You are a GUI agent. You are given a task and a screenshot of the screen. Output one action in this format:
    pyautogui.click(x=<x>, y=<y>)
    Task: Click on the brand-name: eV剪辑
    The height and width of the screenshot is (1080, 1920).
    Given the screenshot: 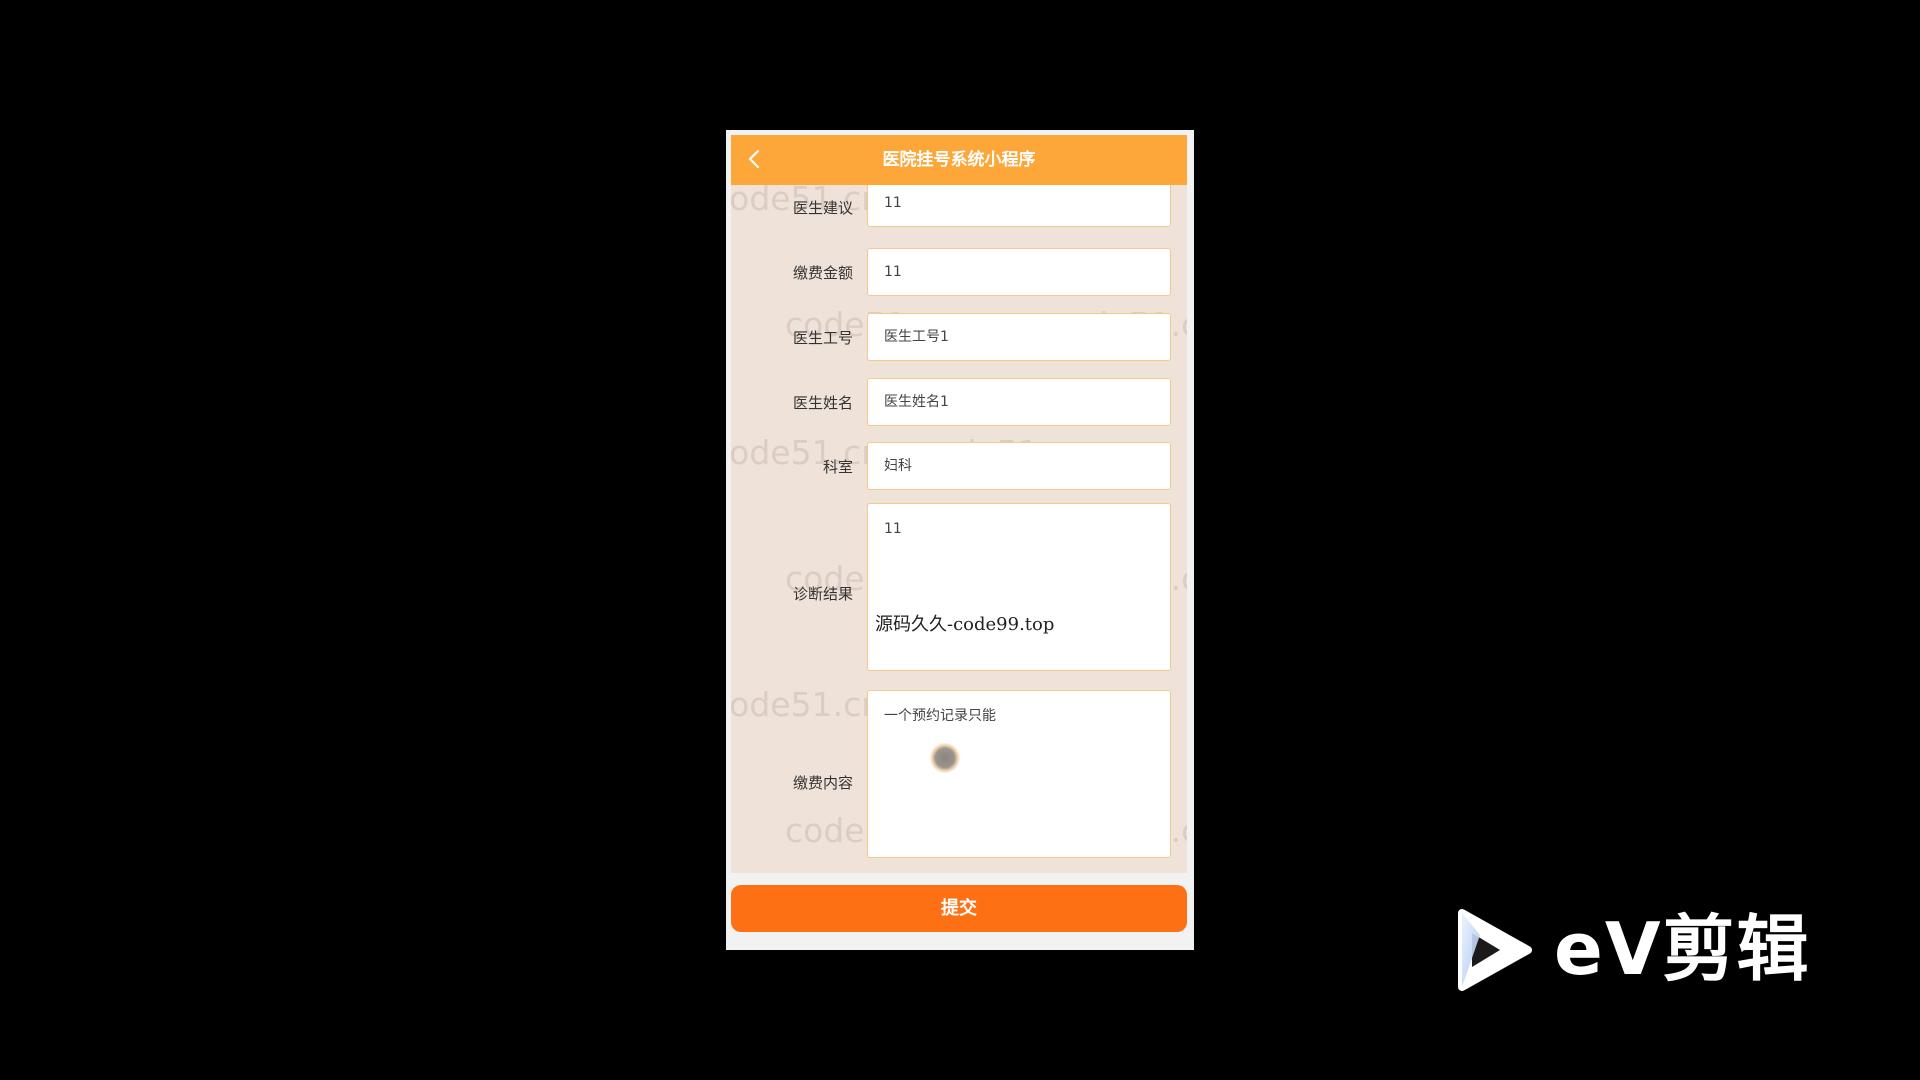 What is the action you would take?
    pyautogui.click(x=1682, y=949)
    